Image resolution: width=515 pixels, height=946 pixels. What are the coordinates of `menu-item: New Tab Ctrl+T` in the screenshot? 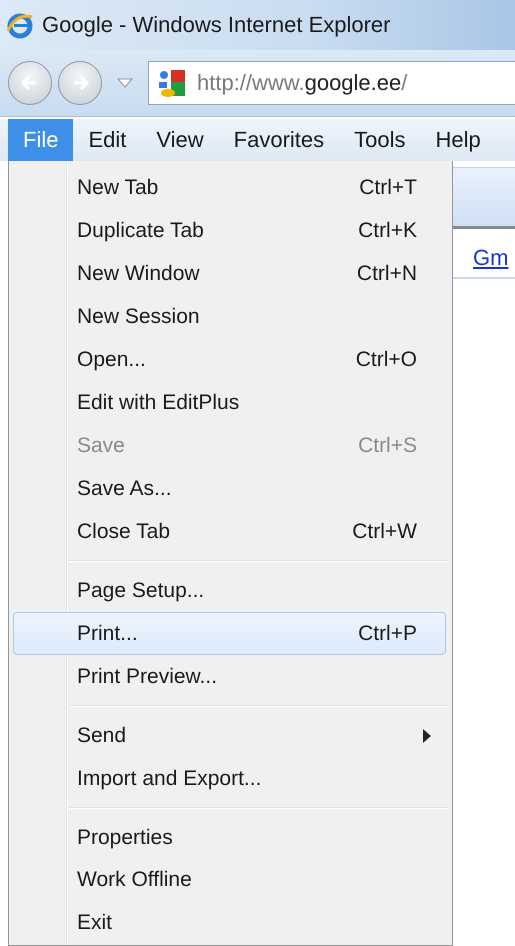 It's located at (229, 188).